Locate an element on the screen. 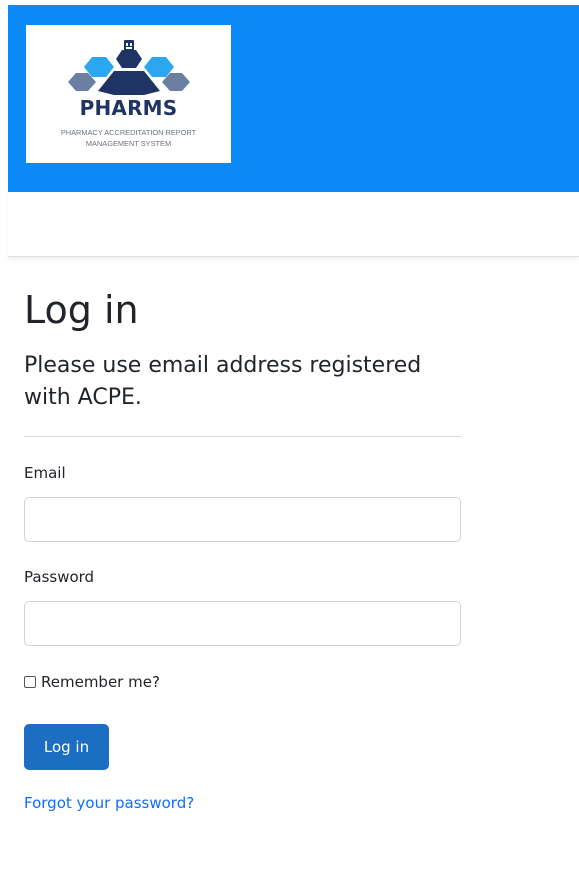  login-button: Log in is located at coordinates (66, 747).